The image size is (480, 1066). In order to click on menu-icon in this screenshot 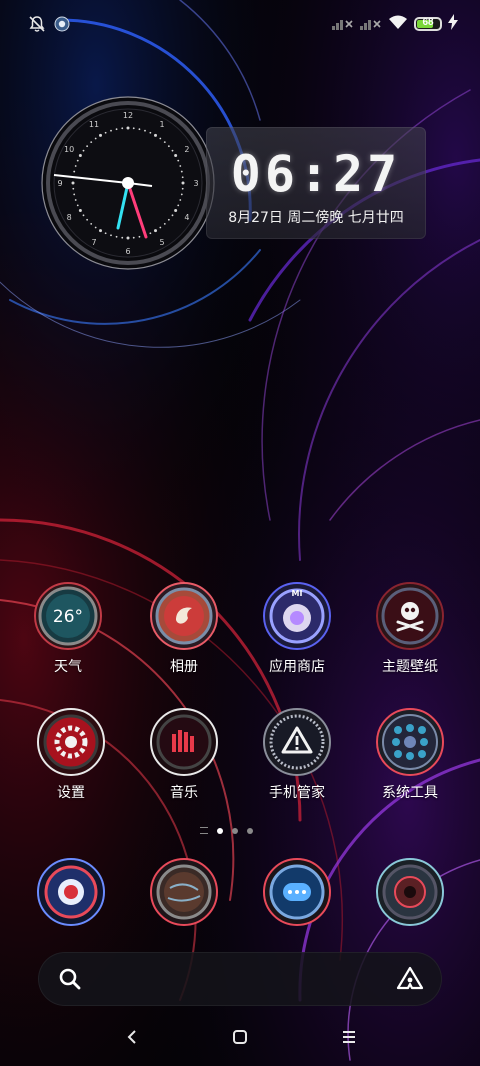, I will do `click(349, 1039)`.